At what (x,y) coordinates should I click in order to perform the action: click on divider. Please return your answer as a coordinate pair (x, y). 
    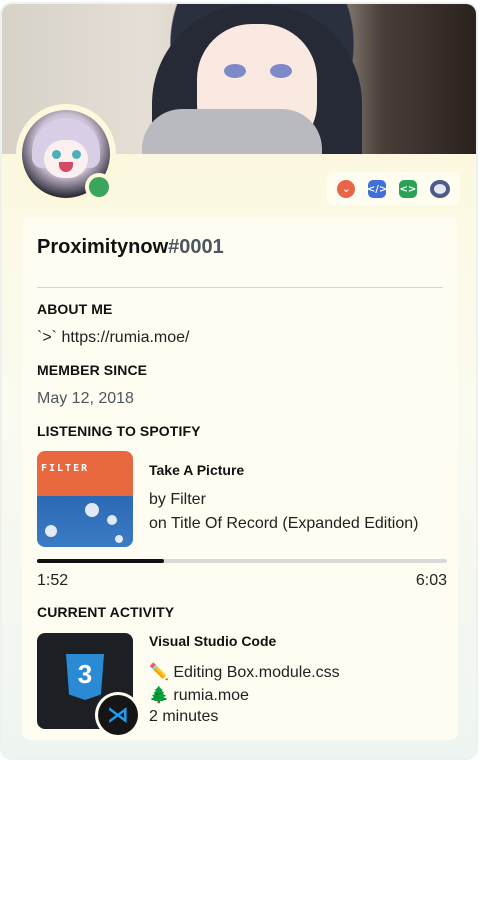
    Looking at the image, I should click on (240, 287).